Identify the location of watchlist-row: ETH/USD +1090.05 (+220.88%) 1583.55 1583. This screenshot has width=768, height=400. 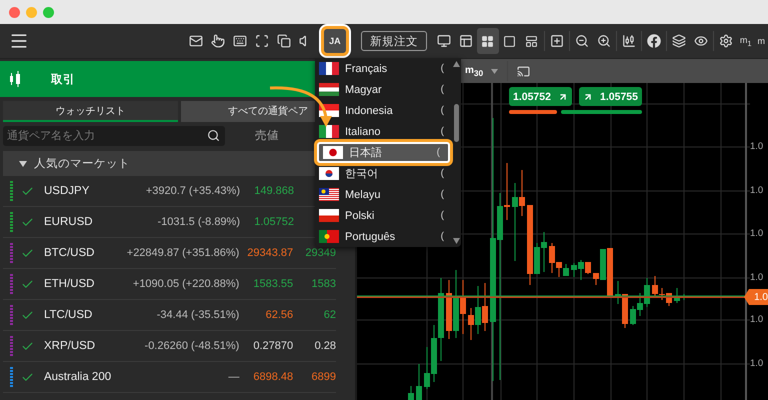
(169, 284).